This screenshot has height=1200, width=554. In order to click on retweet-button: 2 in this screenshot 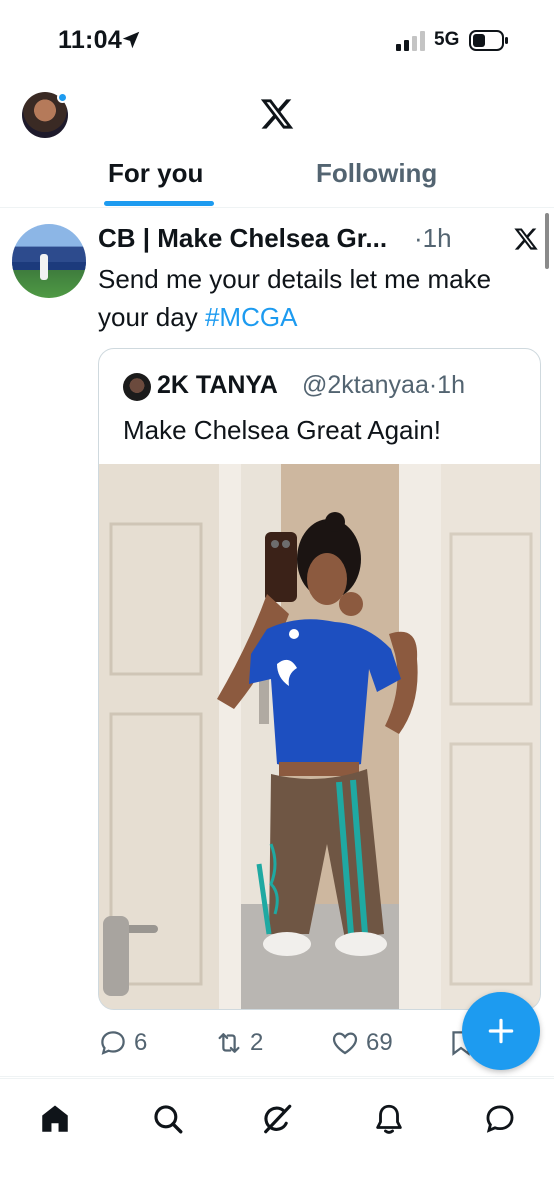, I will do `click(238, 1043)`.